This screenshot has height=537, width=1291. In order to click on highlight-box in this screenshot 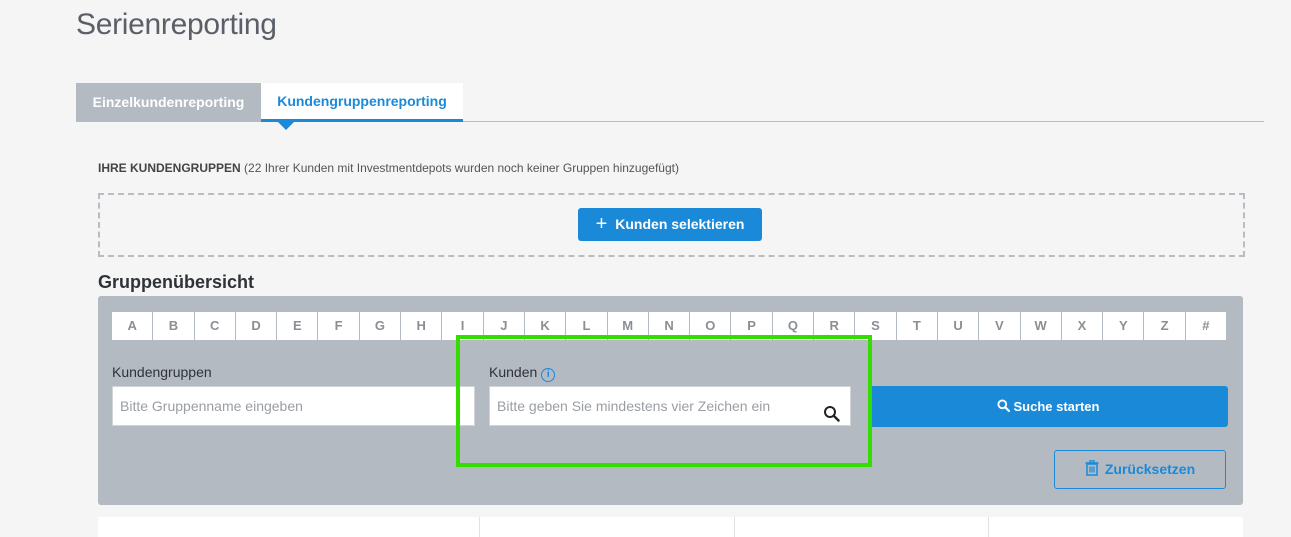, I will do `click(664, 401)`.